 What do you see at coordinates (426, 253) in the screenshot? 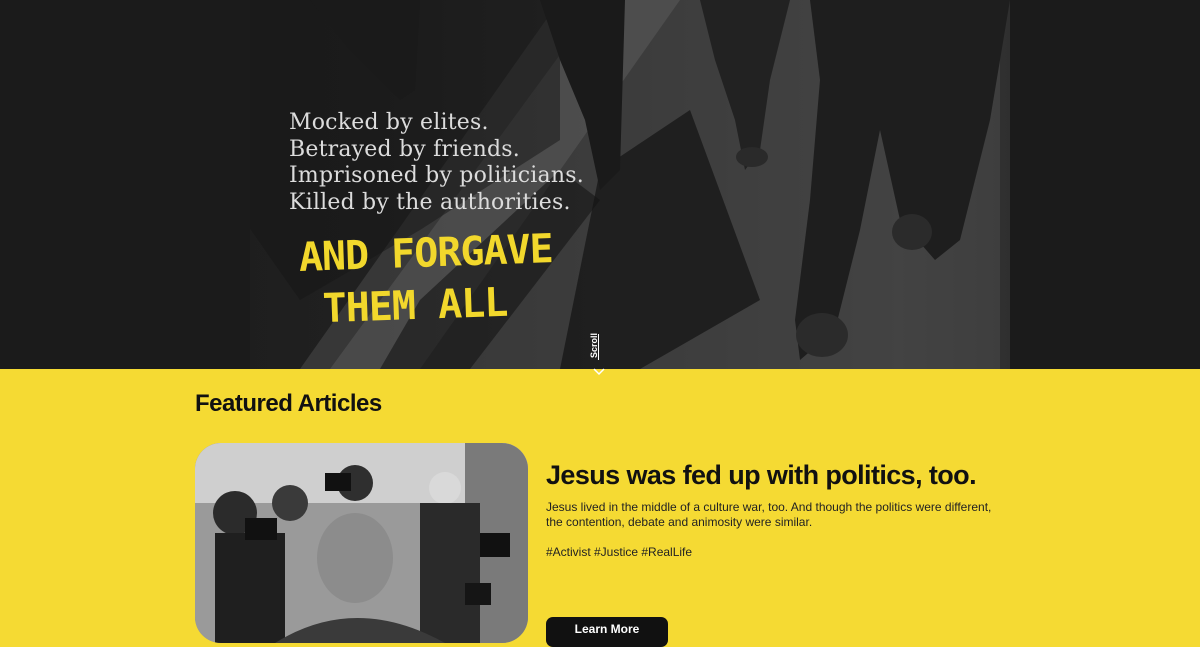
I see `tagline-line-1: AND FORGAVE` at bounding box center [426, 253].